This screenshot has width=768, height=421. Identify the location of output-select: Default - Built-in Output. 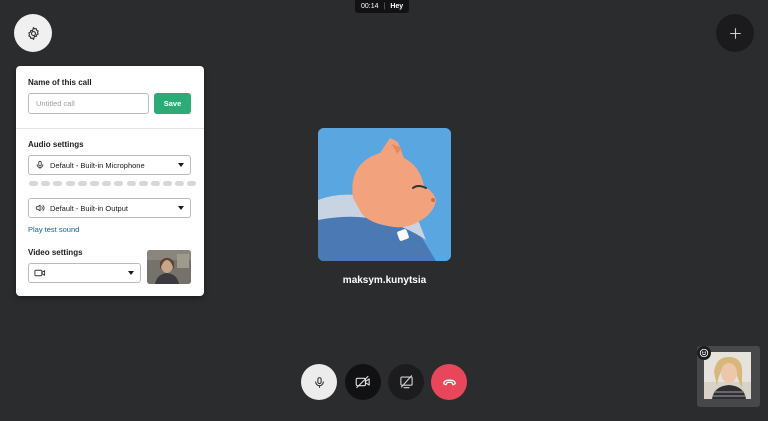
(109, 208).